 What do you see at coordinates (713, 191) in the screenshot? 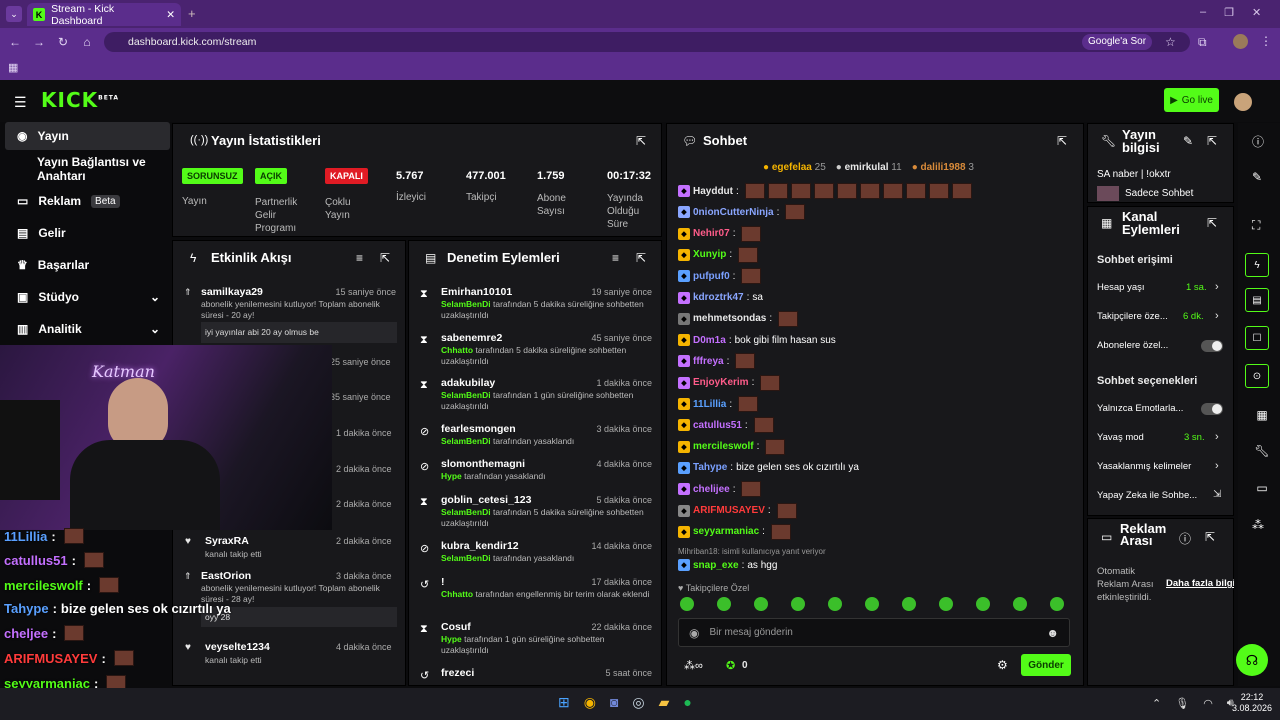
I see `chat-user: Hayddut` at bounding box center [713, 191].